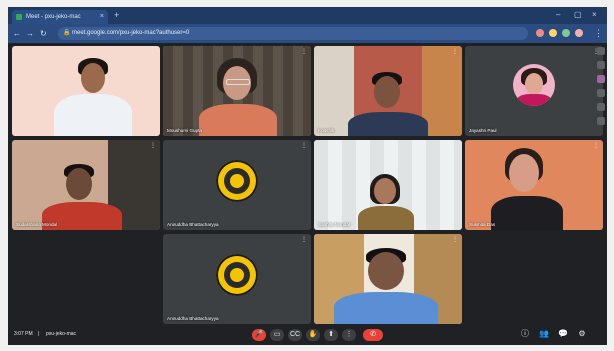 This screenshot has height=351, width=614. I want to click on close-window-icon: ×, so click(594, 15).